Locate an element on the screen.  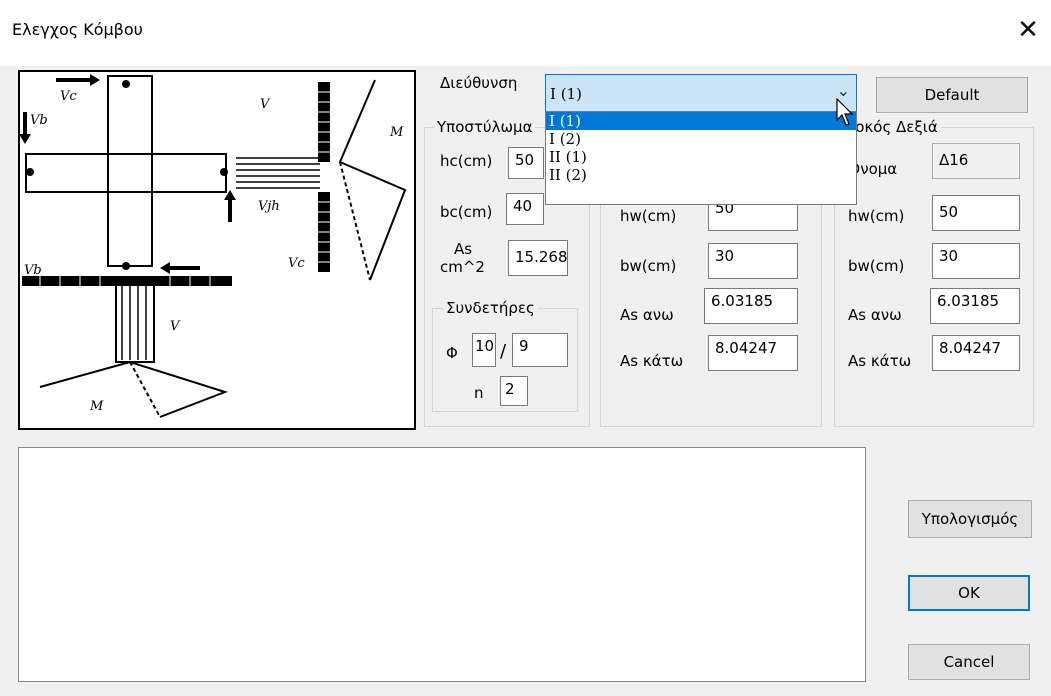
stirrup-spacing-input: 9 is located at coordinates (540, 350).